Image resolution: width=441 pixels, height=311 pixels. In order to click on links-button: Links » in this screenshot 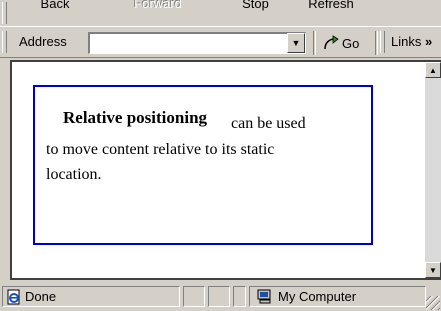, I will do `click(411, 41)`.